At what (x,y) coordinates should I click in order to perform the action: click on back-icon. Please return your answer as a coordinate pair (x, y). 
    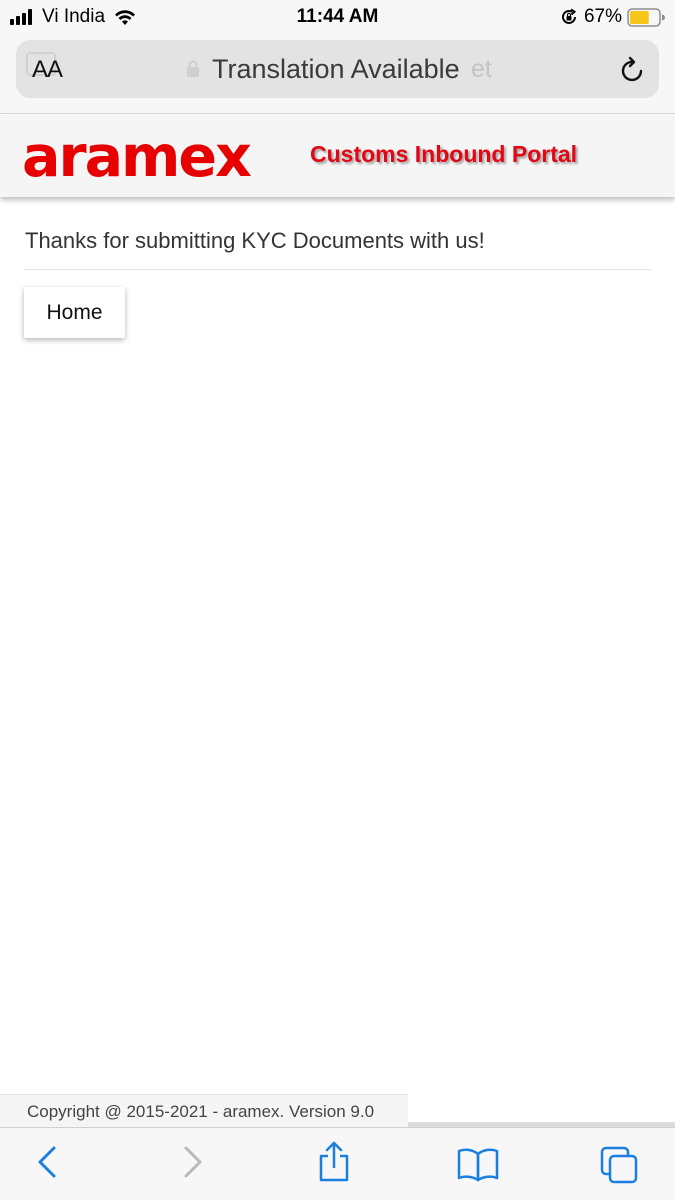
    Looking at the image, I should click on (47, 1162).